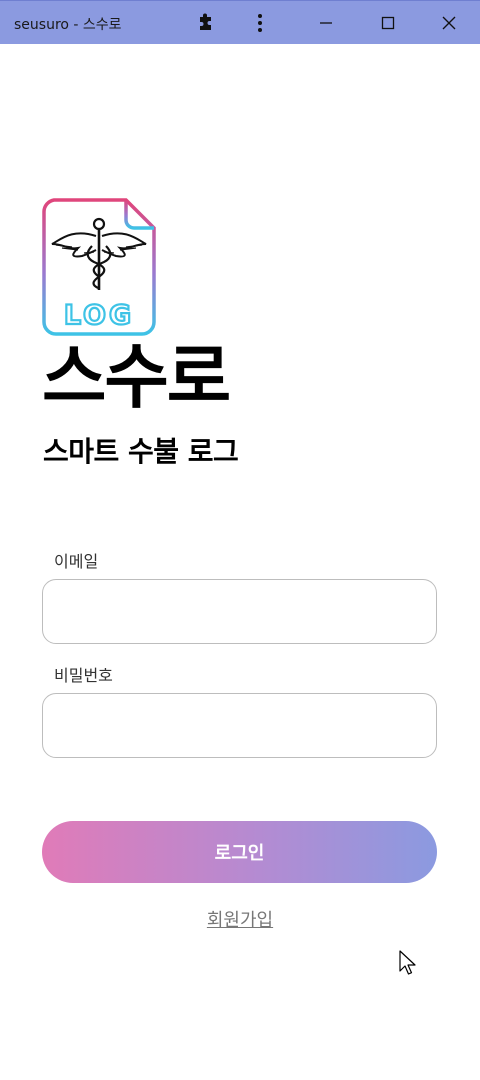 This screenshot has height=1080, width=480. I want to click on menu-button, so click(260, 23).